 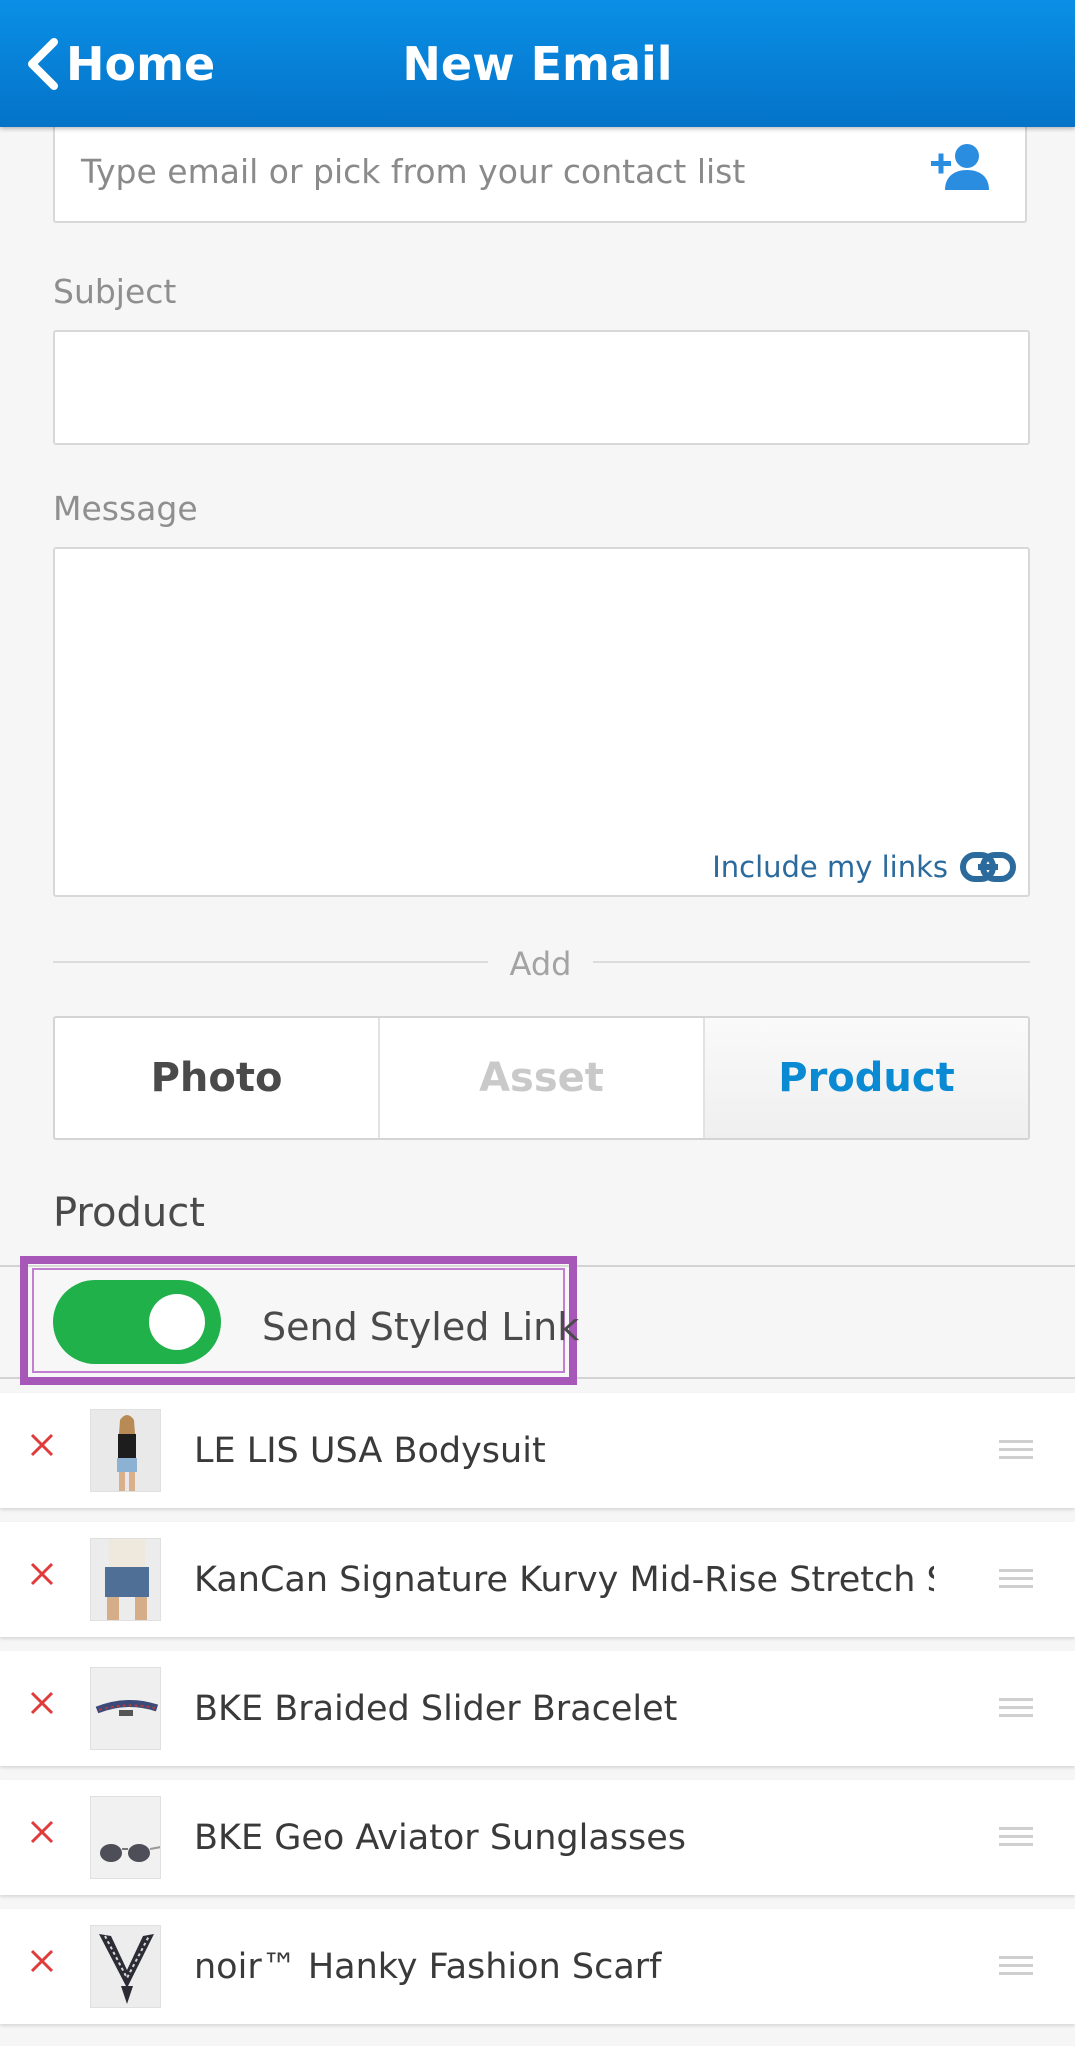 What do you see at coordinates (137, 1322) in the screenshot?
I see `styled-link-toggle` at bounding box center [137, 1322].